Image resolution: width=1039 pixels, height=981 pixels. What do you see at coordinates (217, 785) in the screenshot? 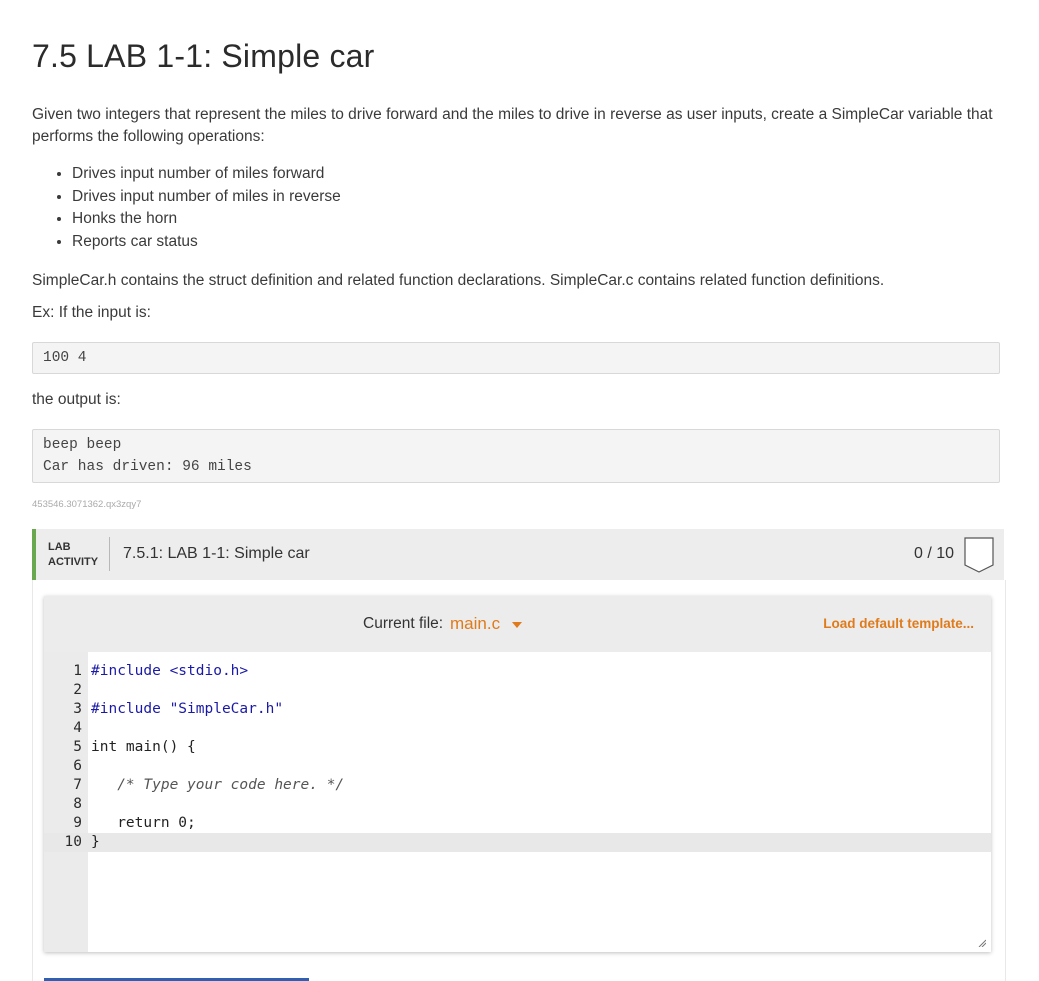
I see `code-line: /* Type your code here. */` at bounding box center [217, 785].